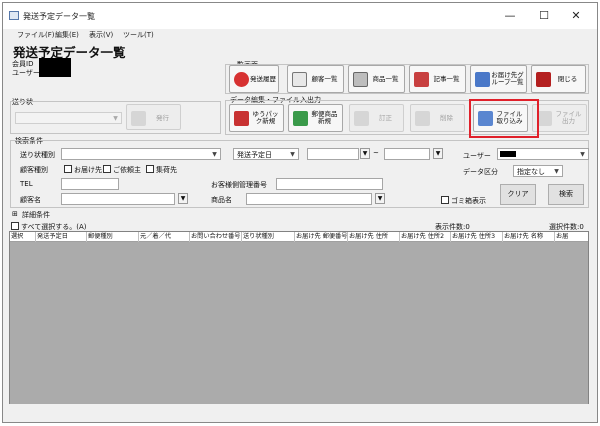 The height and width of the screenshot is (426, 600). I want to click on column-header: お届, so click(571, 237).